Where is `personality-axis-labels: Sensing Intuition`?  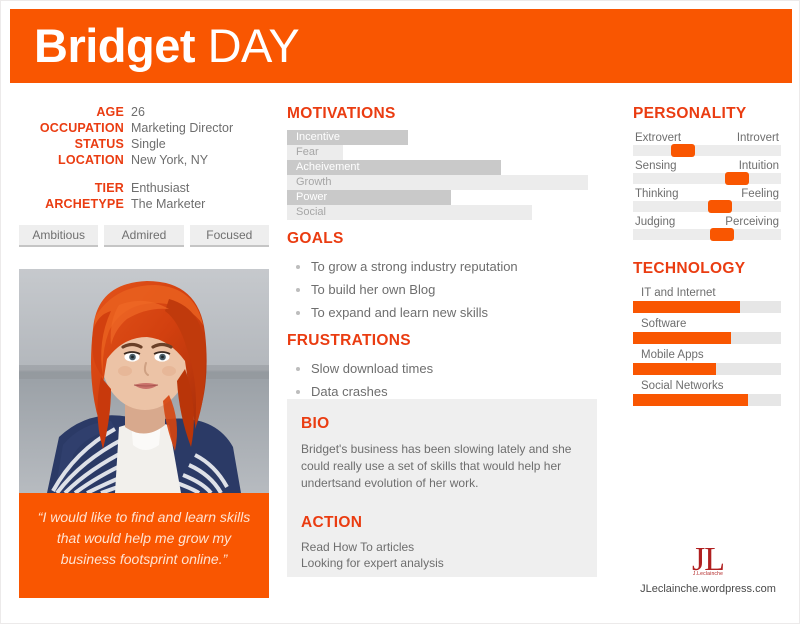 personality-axis-labels: Sensing Intuition is located at coordinates (707, 165).